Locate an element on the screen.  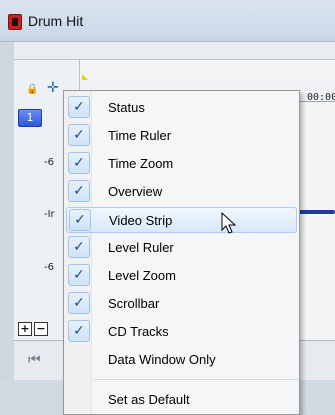
menu-separator is located at coordinates (196, 379).